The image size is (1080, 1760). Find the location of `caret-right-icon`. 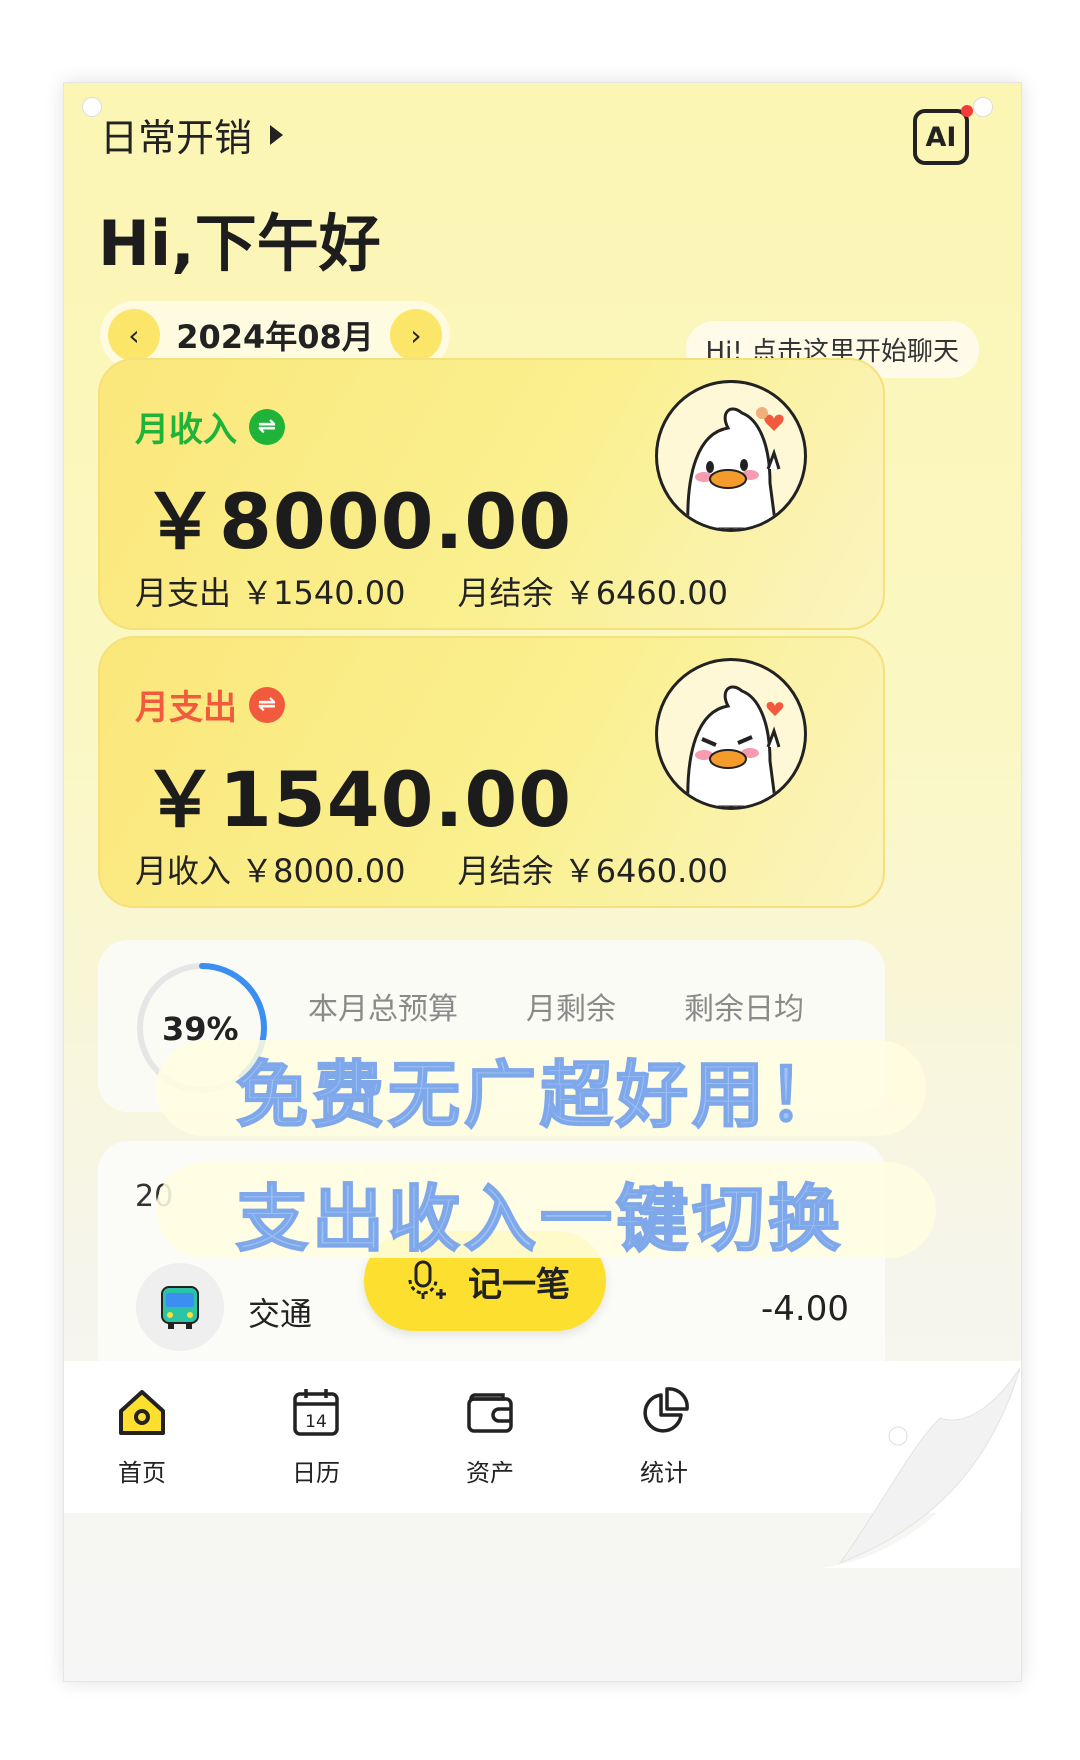

caret-right-icon is located at coordinates (277, 134).